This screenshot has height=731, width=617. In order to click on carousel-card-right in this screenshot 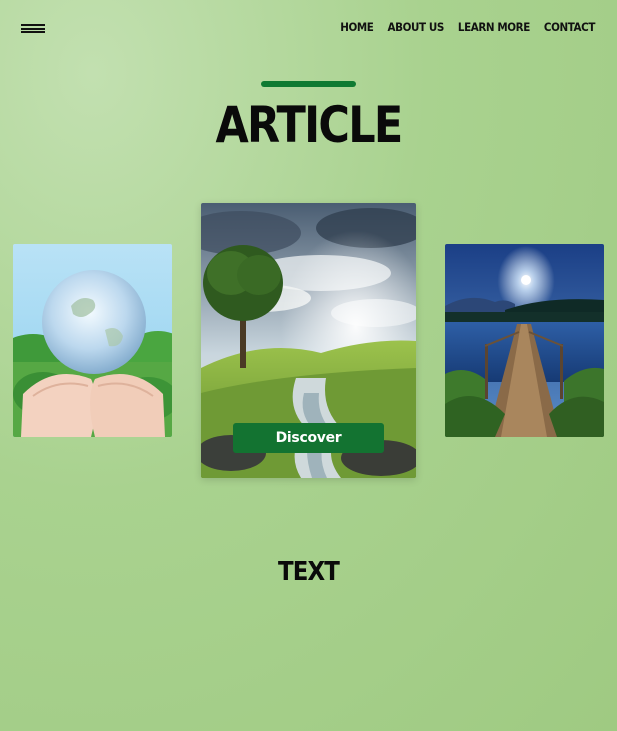, I will do `click(524, 340)`.